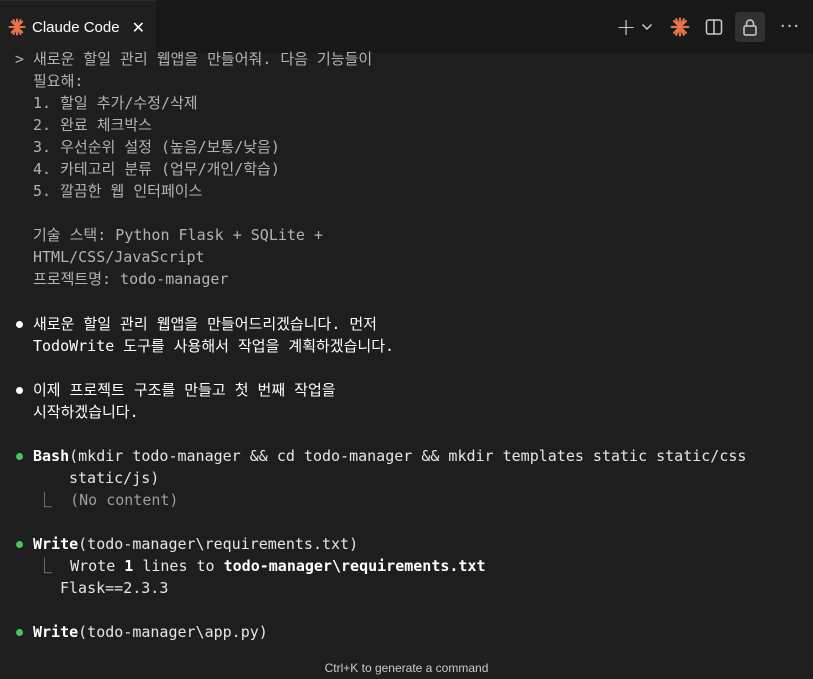 Image resolution: width=813 pixels, height=679 pixels. What do you see at coordinates (58, 81) in the screenshot?
I see `user-message-line: 필요해:` at bounding box center [58, 81].